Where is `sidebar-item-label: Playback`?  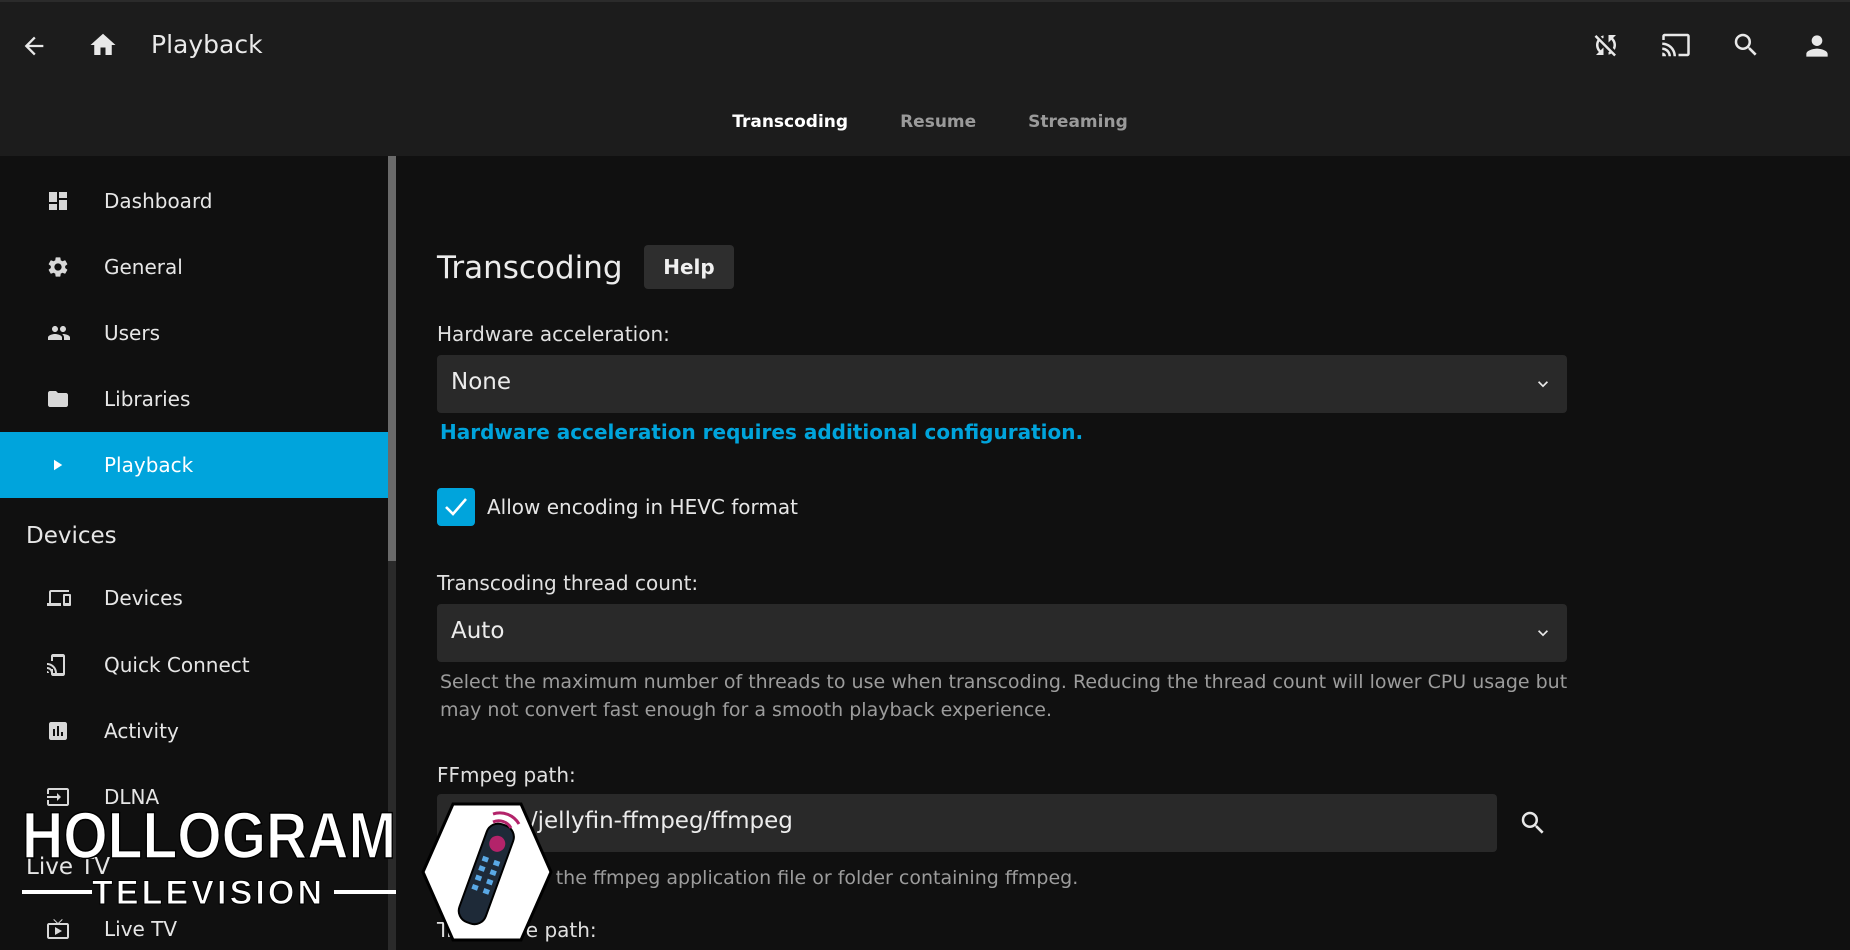 sidebar-item-label: Playback is located at coordinates (149, 465).